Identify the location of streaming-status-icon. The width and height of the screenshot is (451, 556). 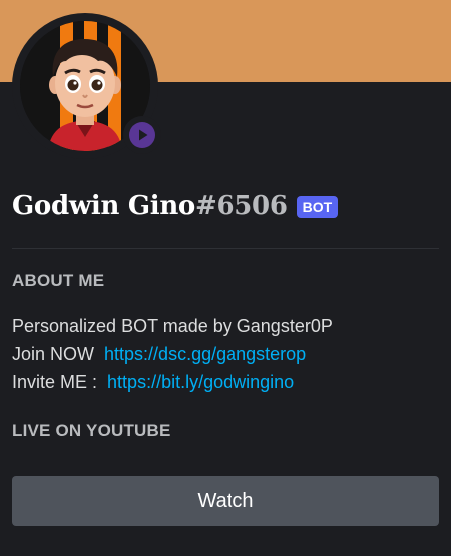
(142, 135).